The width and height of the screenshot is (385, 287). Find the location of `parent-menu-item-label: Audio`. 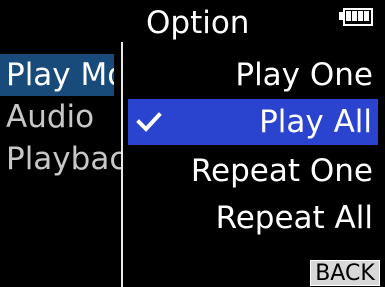

parent-menu-item-label: Audio is located at coordinates (50, 117).